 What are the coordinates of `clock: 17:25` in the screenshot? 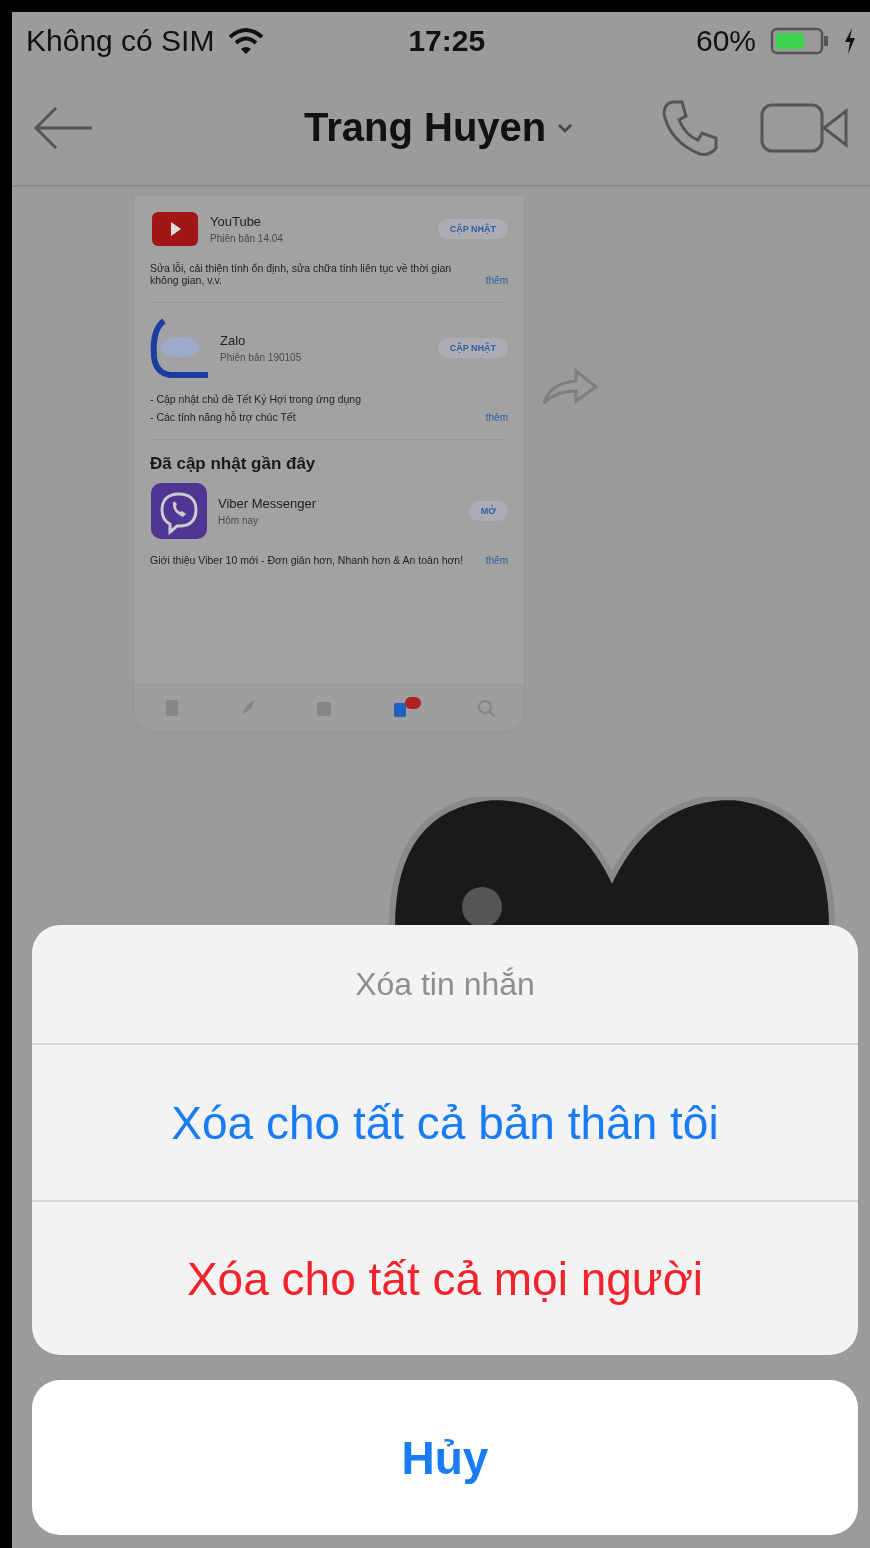 It's located at (447, 41).